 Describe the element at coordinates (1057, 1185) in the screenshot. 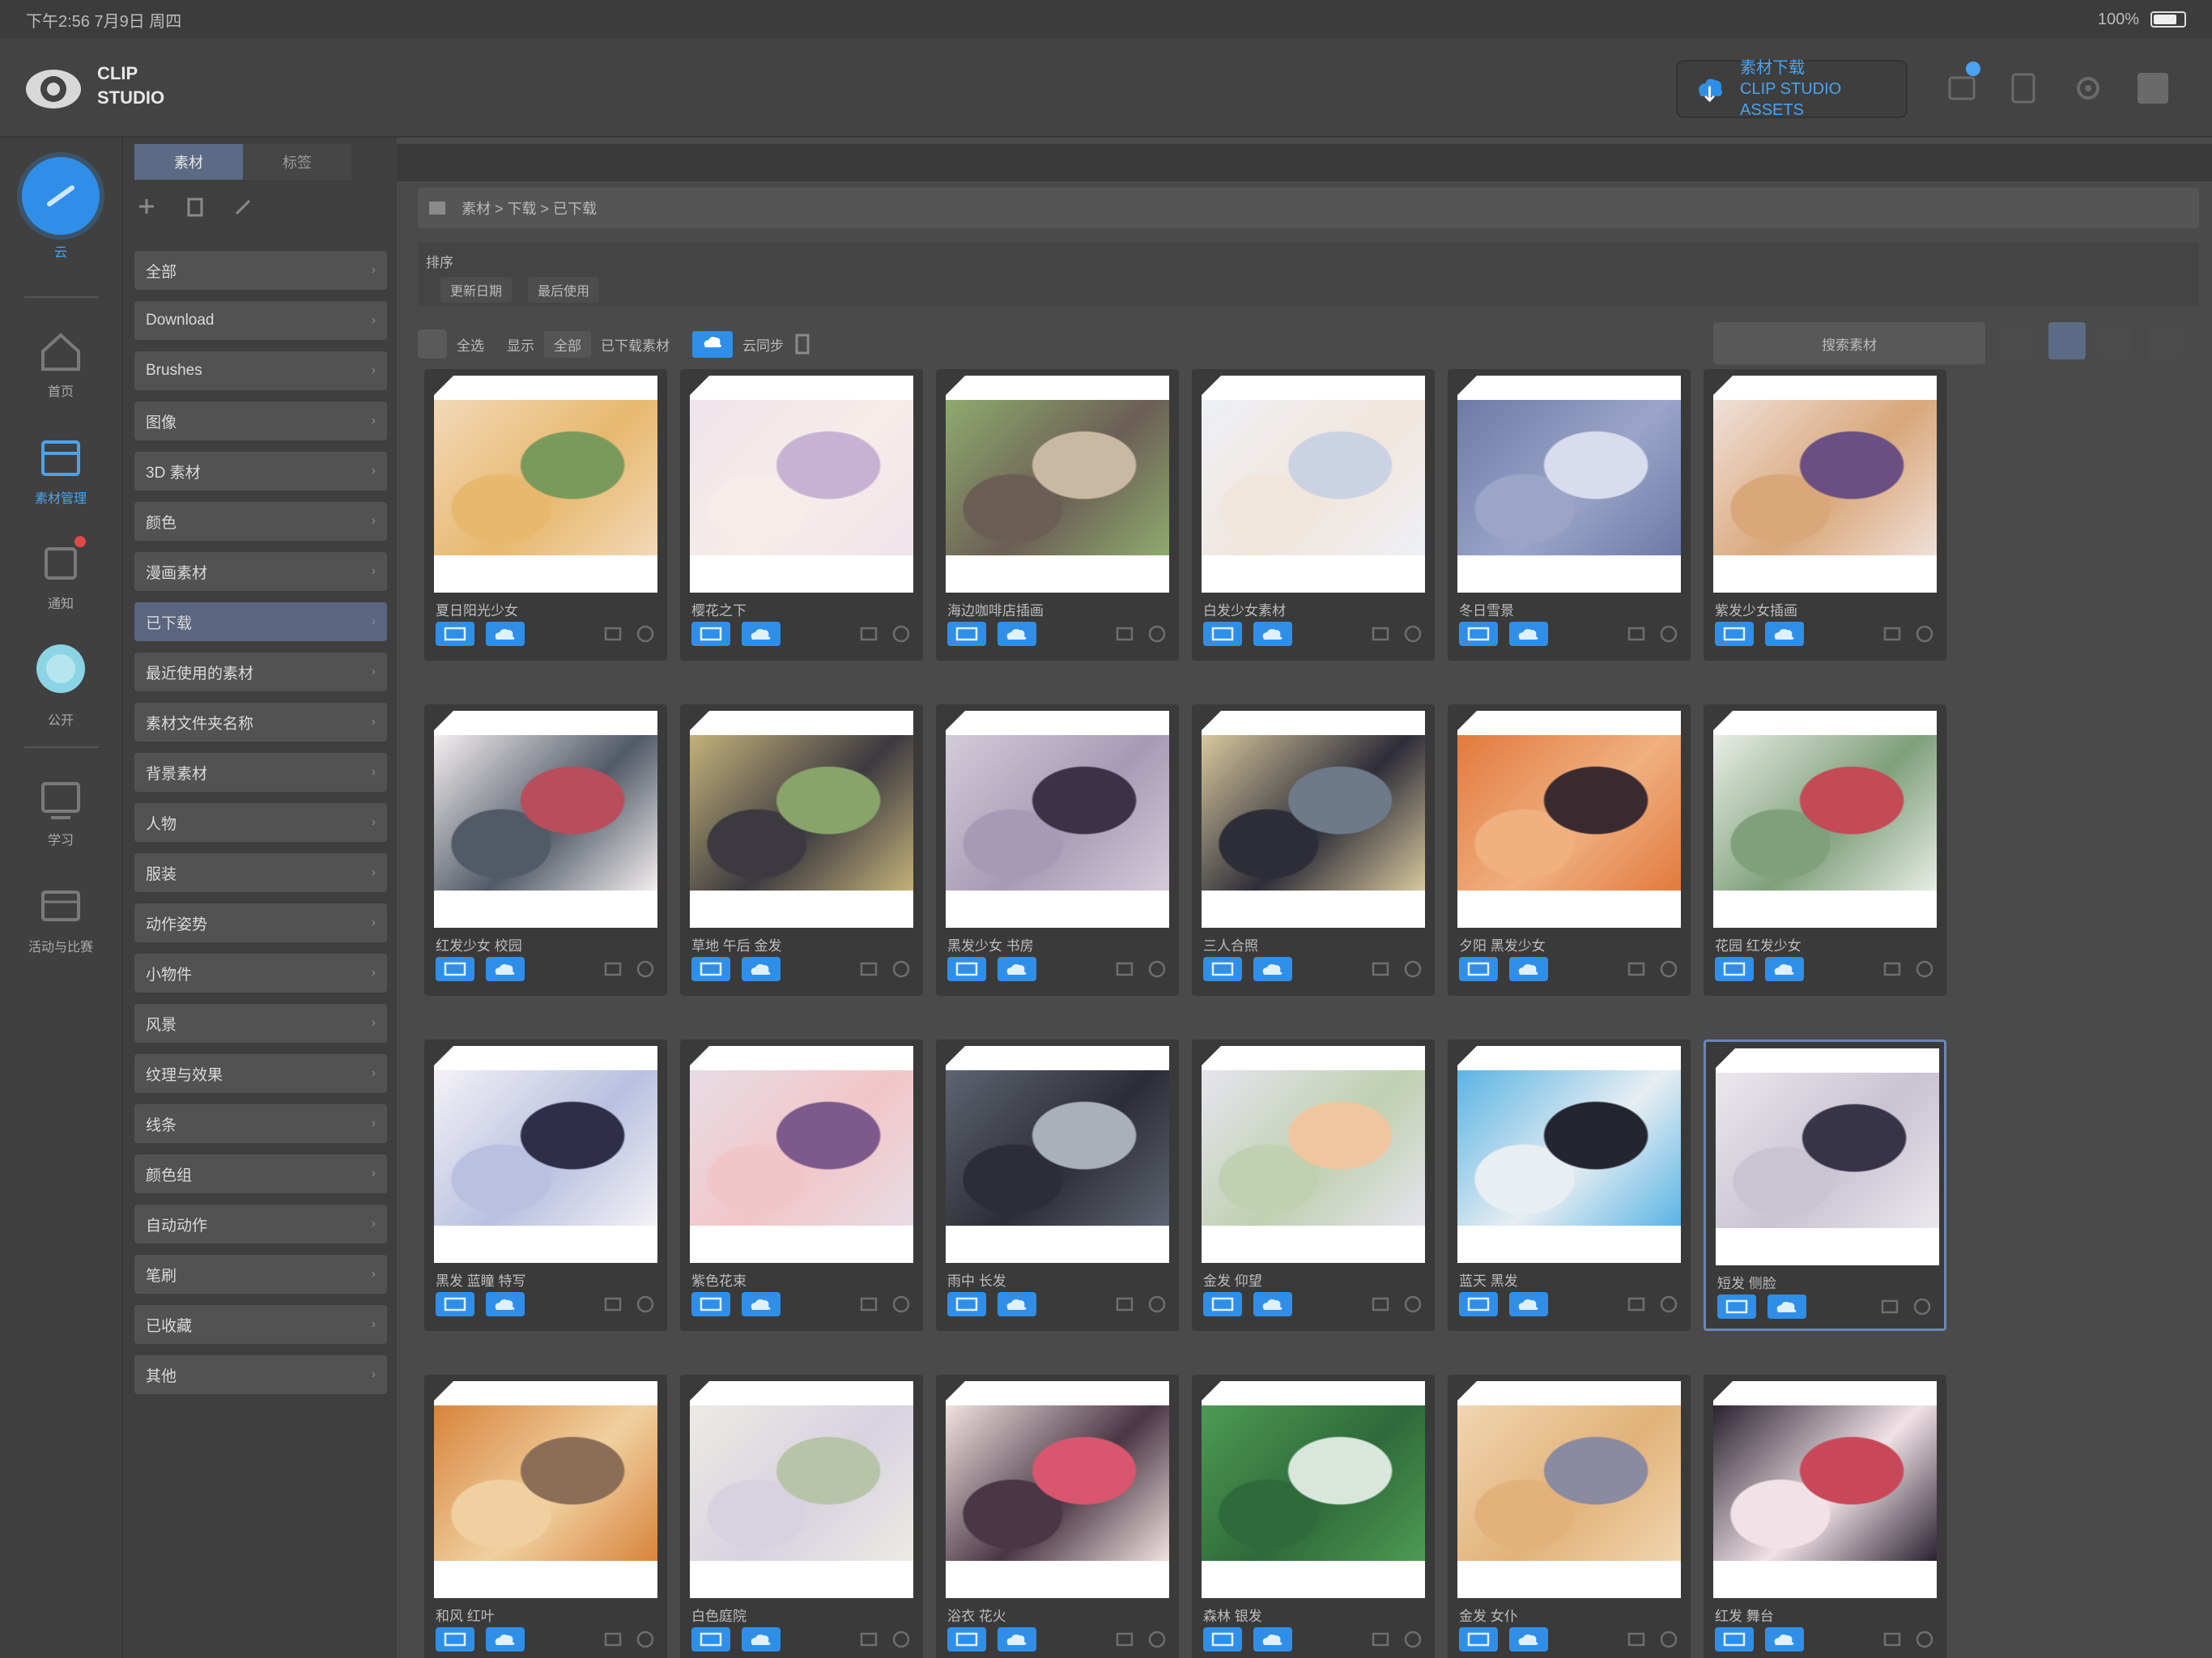

I see `asset-card: 雨中 长发` at that location.